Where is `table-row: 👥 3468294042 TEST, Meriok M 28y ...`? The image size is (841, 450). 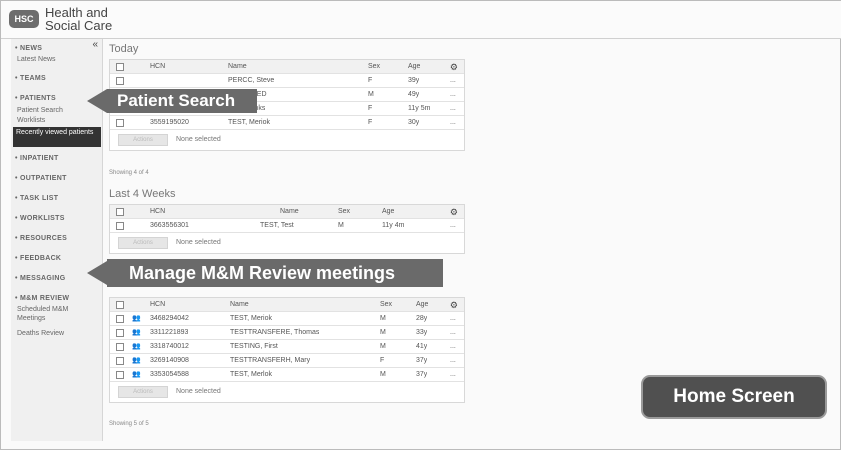
table-row: 👥 3468294042 TEST, Meriok M 28y ... is located at coordinates (287, 319).